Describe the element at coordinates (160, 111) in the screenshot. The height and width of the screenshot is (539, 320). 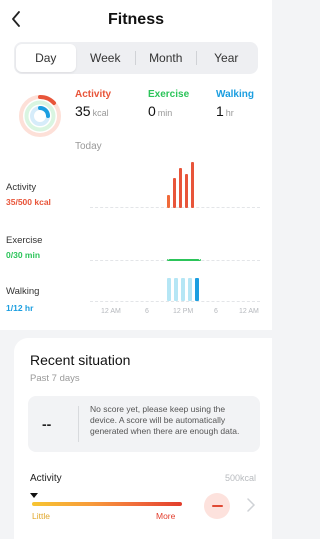
I see `exercise-stat-value: 0 min` at that location.